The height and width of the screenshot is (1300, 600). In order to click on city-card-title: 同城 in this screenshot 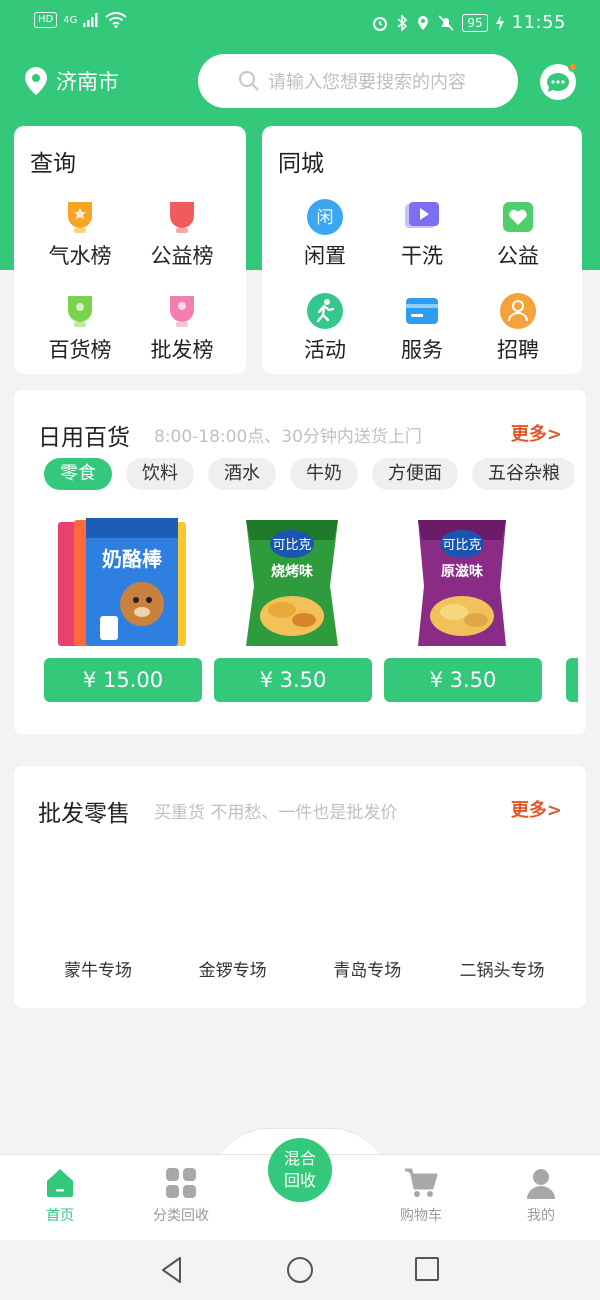, I will do `click(301, 164)`.